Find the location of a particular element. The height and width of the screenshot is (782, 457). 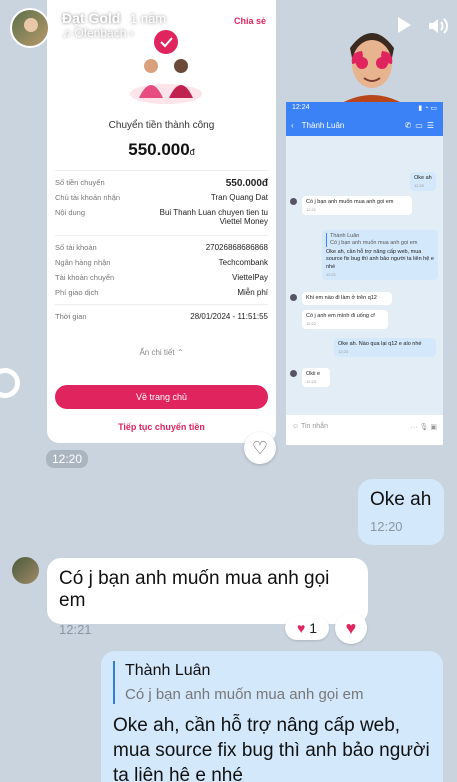

detail-row: Số tài khoản 27026868686868 is located at coordinates (161, 247).